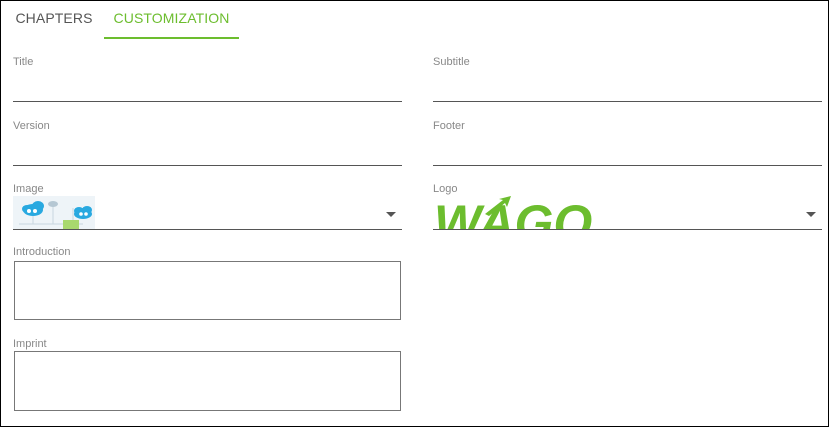 This screenshot has width=829, height=427. What do you see at coordinates (31, 126) in the screenshot?
I see `version-label: Version` at bounding box center [31, 126].